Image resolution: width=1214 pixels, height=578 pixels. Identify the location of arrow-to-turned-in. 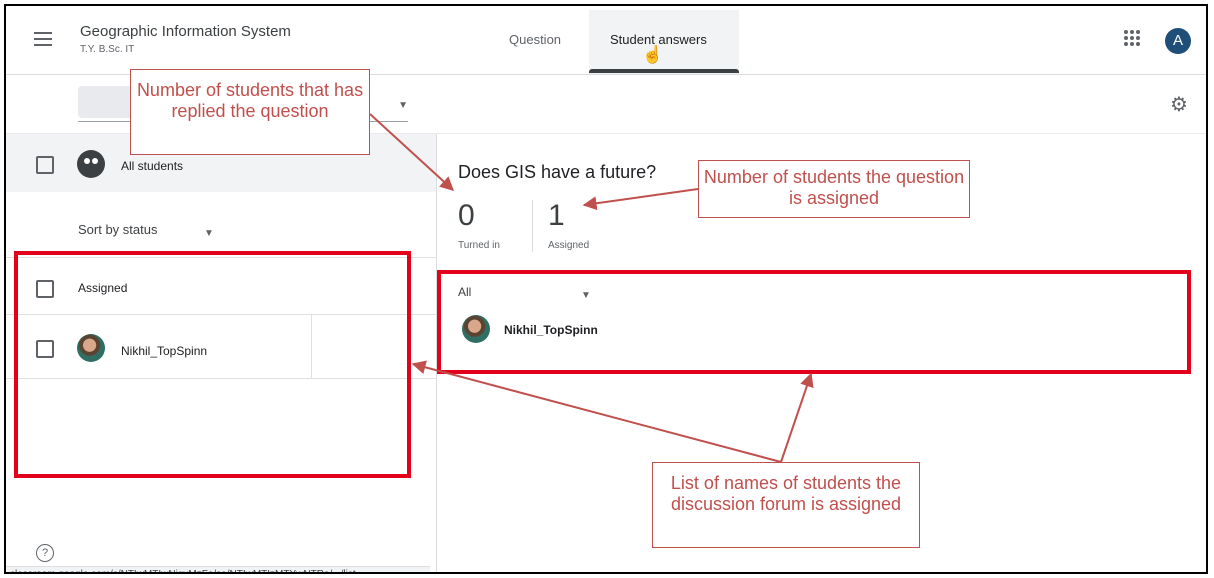
(412, 152).